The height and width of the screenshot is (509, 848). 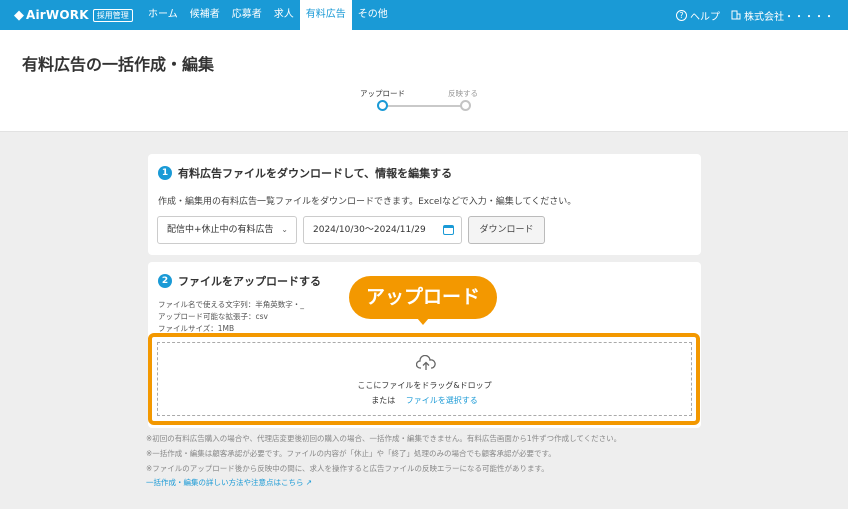 What do you see at coordinates (426, 362) in the screenshot?
I see `cloud-upload-icon` at bounding box center [426, 362].